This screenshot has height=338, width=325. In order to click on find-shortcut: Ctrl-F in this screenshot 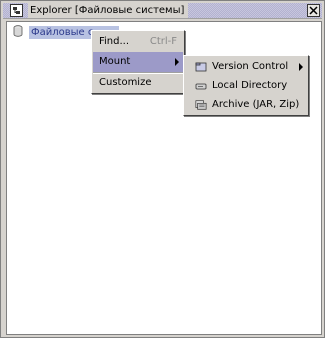, I will do `click(163, 41)`.